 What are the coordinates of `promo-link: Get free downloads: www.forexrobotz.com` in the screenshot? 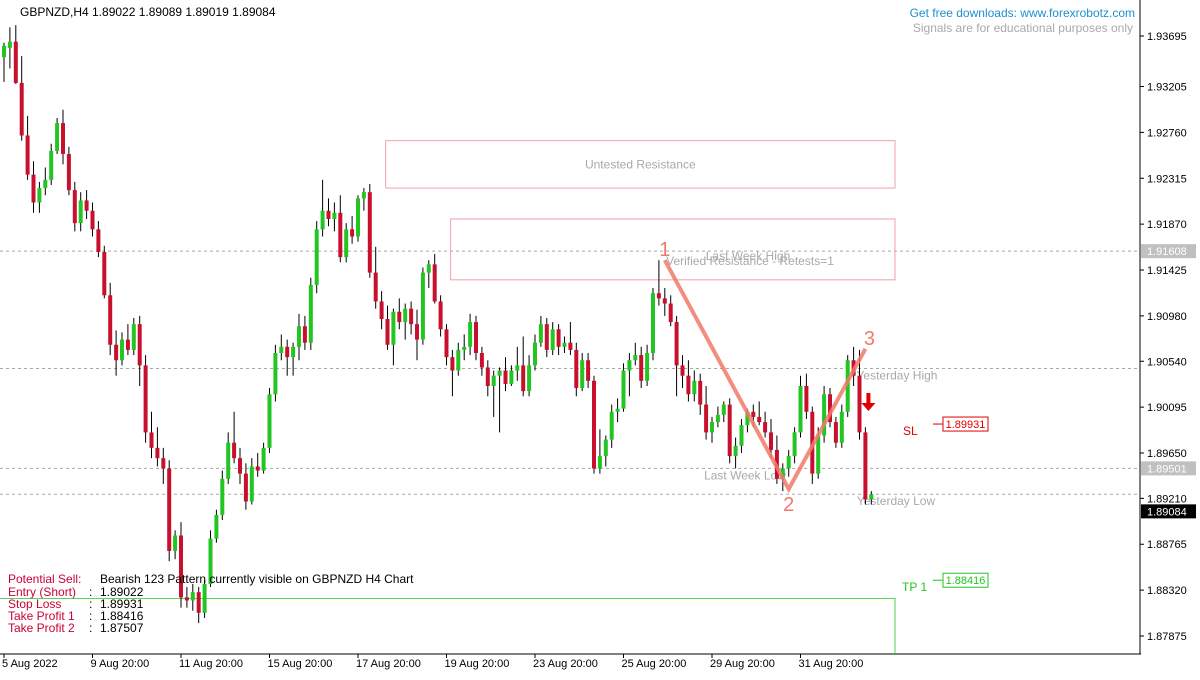 It's located at (1022, 13).